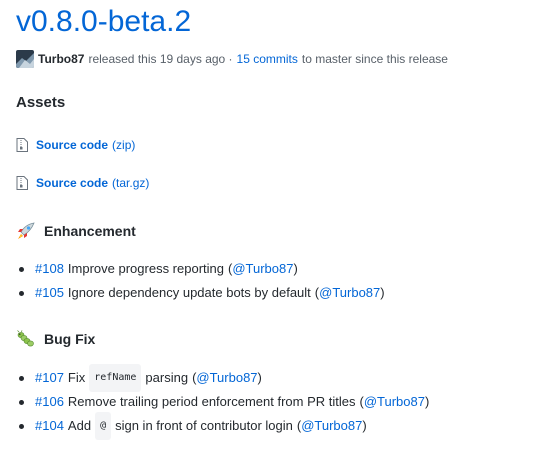 The height and width of the screenshot is (467, 548). What do you see at coordinates (49, 269) in the screenshot?
I see `pr-link: #108` at bounding box center [49, 269].